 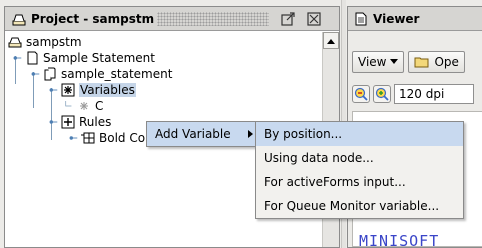 I want to click on tree-node-root: sampstm, so click(x=45, y=42).